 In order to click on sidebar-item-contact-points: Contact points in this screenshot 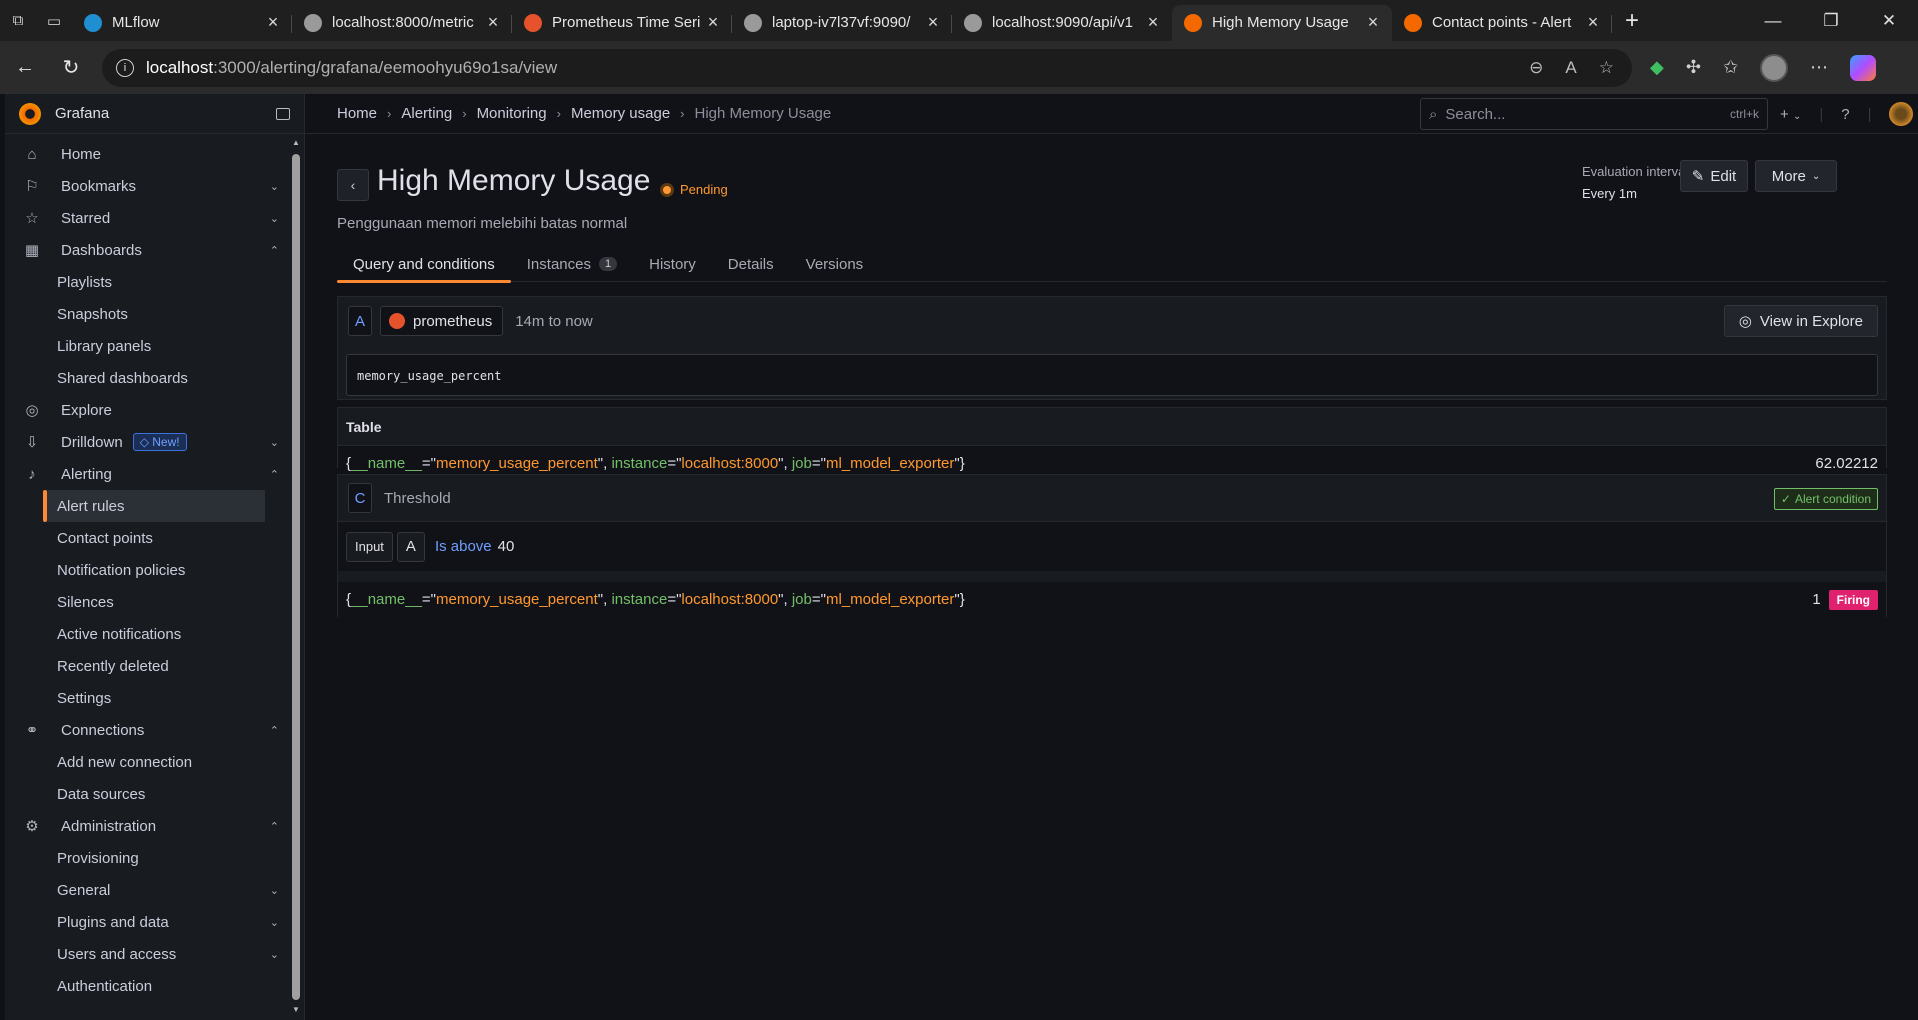, I will do `click(146, 538)`.